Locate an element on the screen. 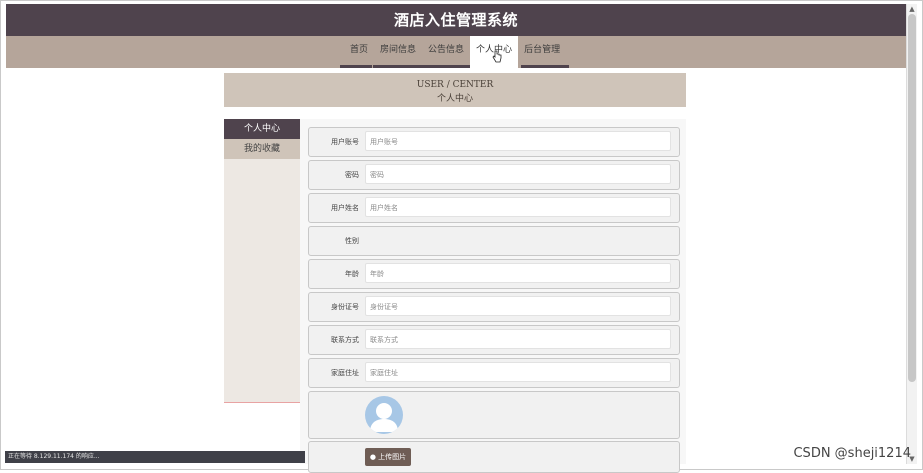  nav-room-info: 房间信息 is located at coordinates (398, 52).